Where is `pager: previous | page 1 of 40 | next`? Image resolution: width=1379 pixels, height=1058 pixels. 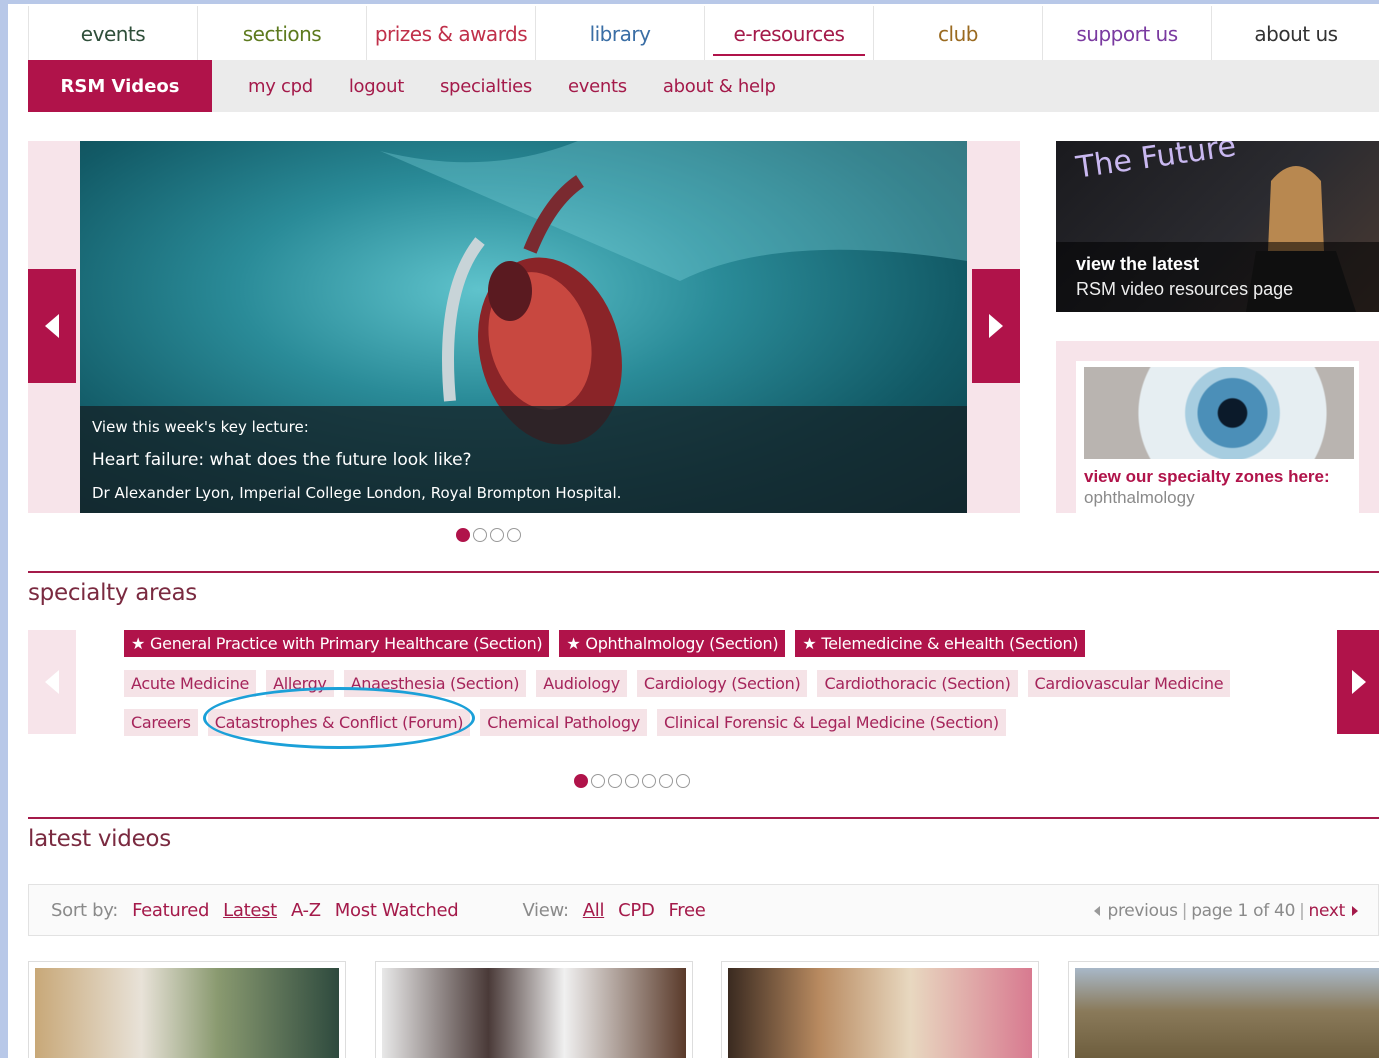 pager: previous | page 1 of 40 | next is located at coordinates (1226, 911).